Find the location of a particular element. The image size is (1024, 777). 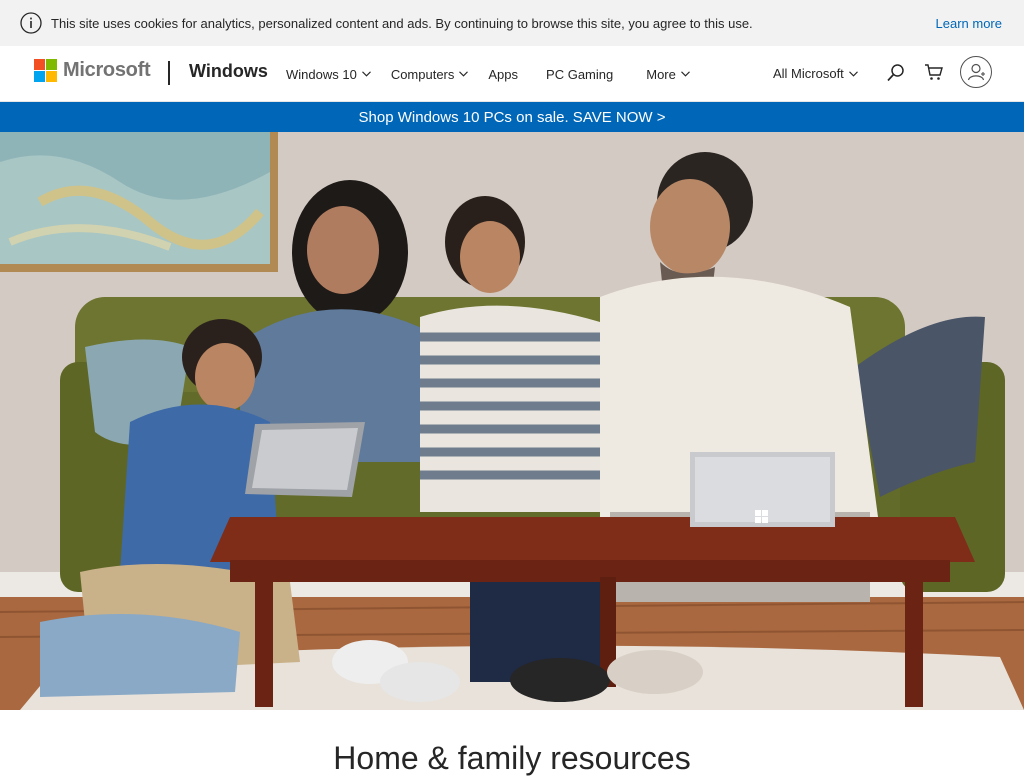

nav-item-apps: Apps is located at coordinates (503, 74).